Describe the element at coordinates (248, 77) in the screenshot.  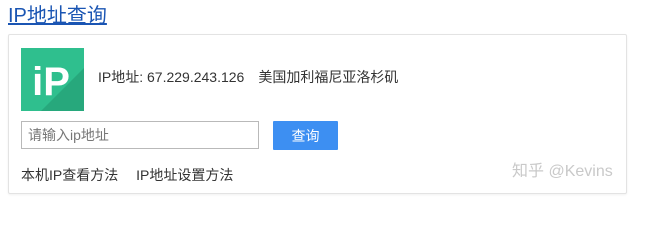
I see `ip-result-line: IP地址: 67.229.243.126 美国加利福尼亚洛杉矶` at that location.